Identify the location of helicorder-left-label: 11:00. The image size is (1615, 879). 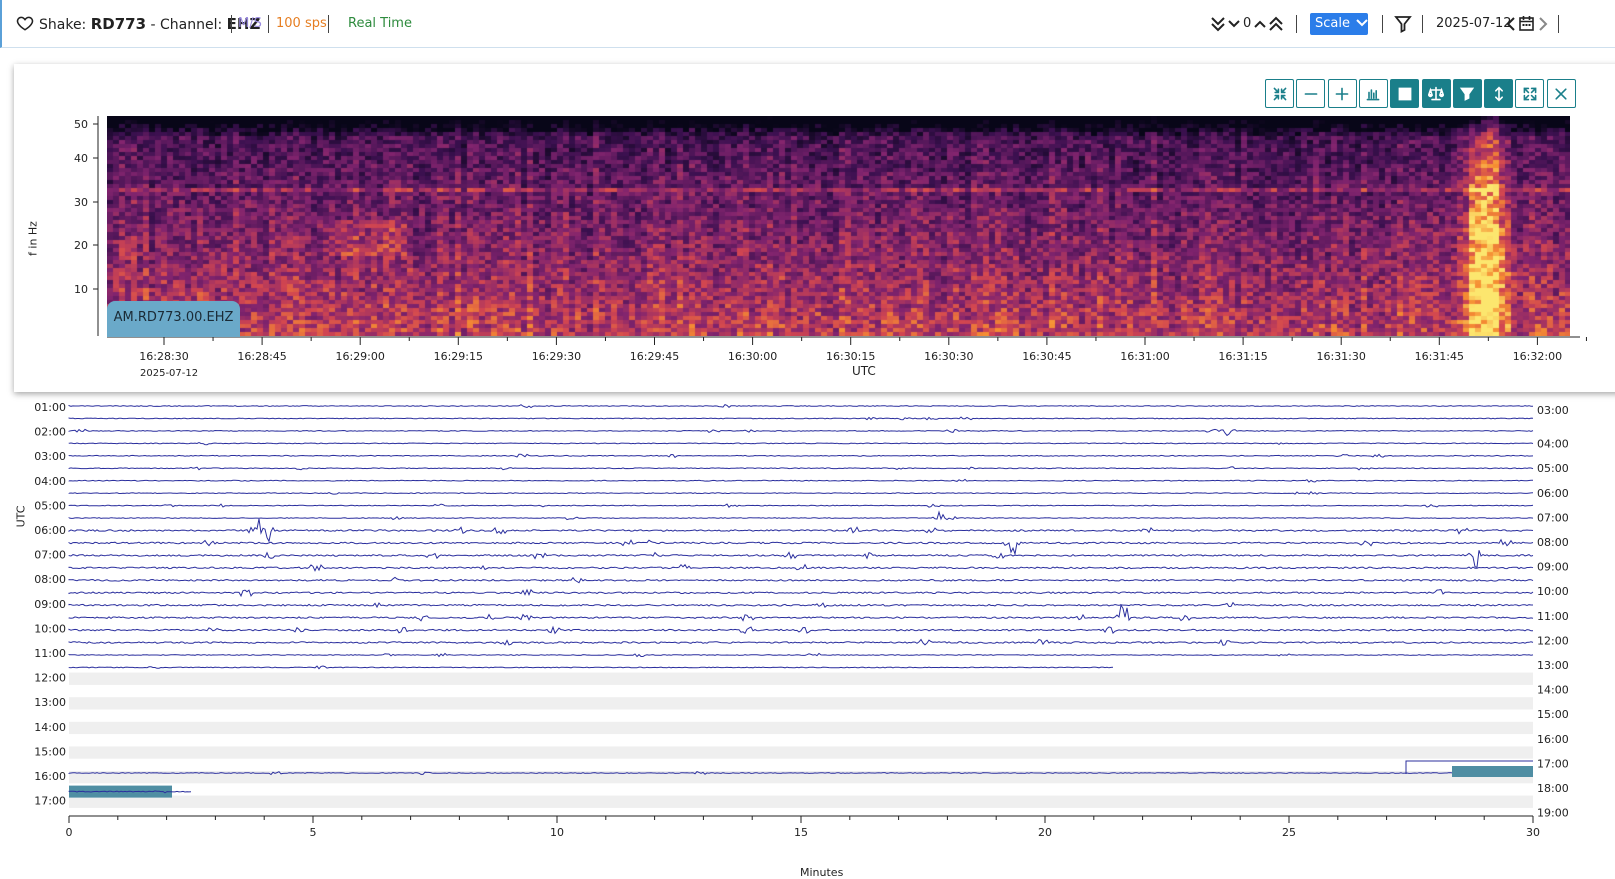
(50, 653).